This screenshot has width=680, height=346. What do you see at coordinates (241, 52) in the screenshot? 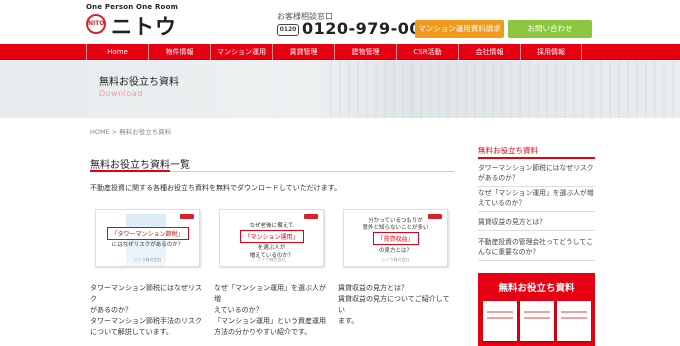
I see `nav-item-mansion-investment: マンション運用` at bounding box center [241, 52].